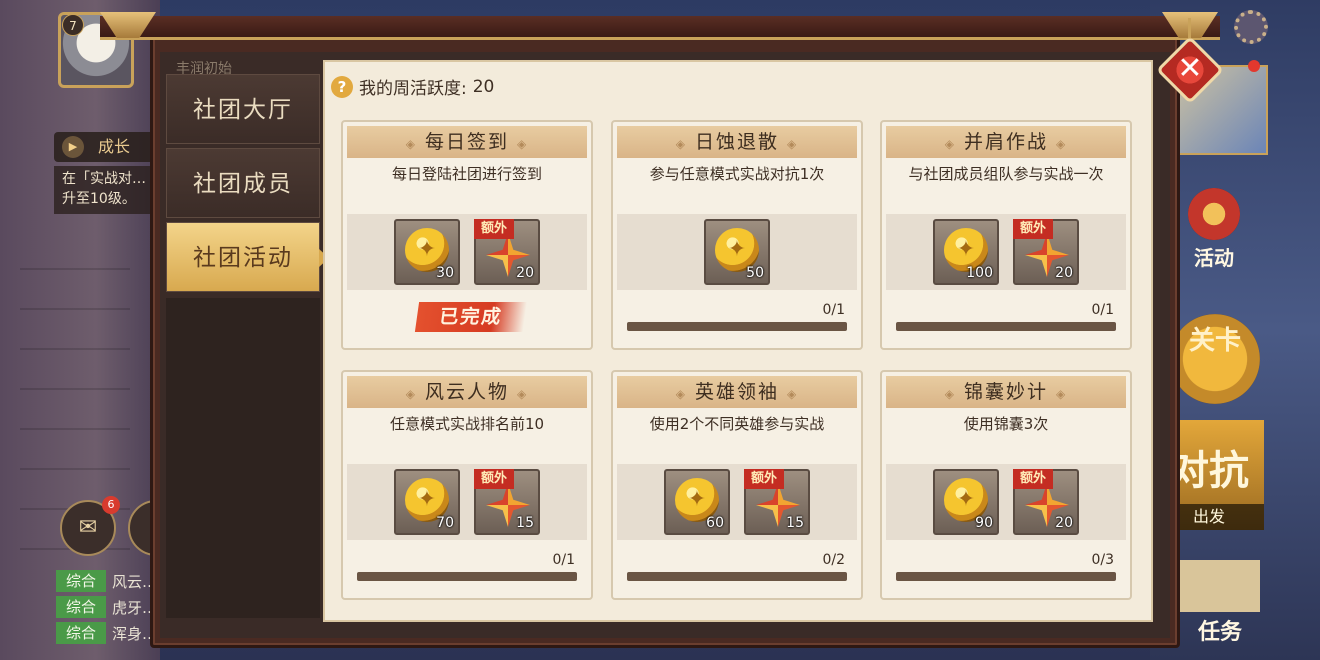 The height and width of the screenshot is (660, 1320). What do you see at coordinates (247, 257) in the screenshot?
I see `tab-club-activities: 社团活动` at bounding box center [247, 257].